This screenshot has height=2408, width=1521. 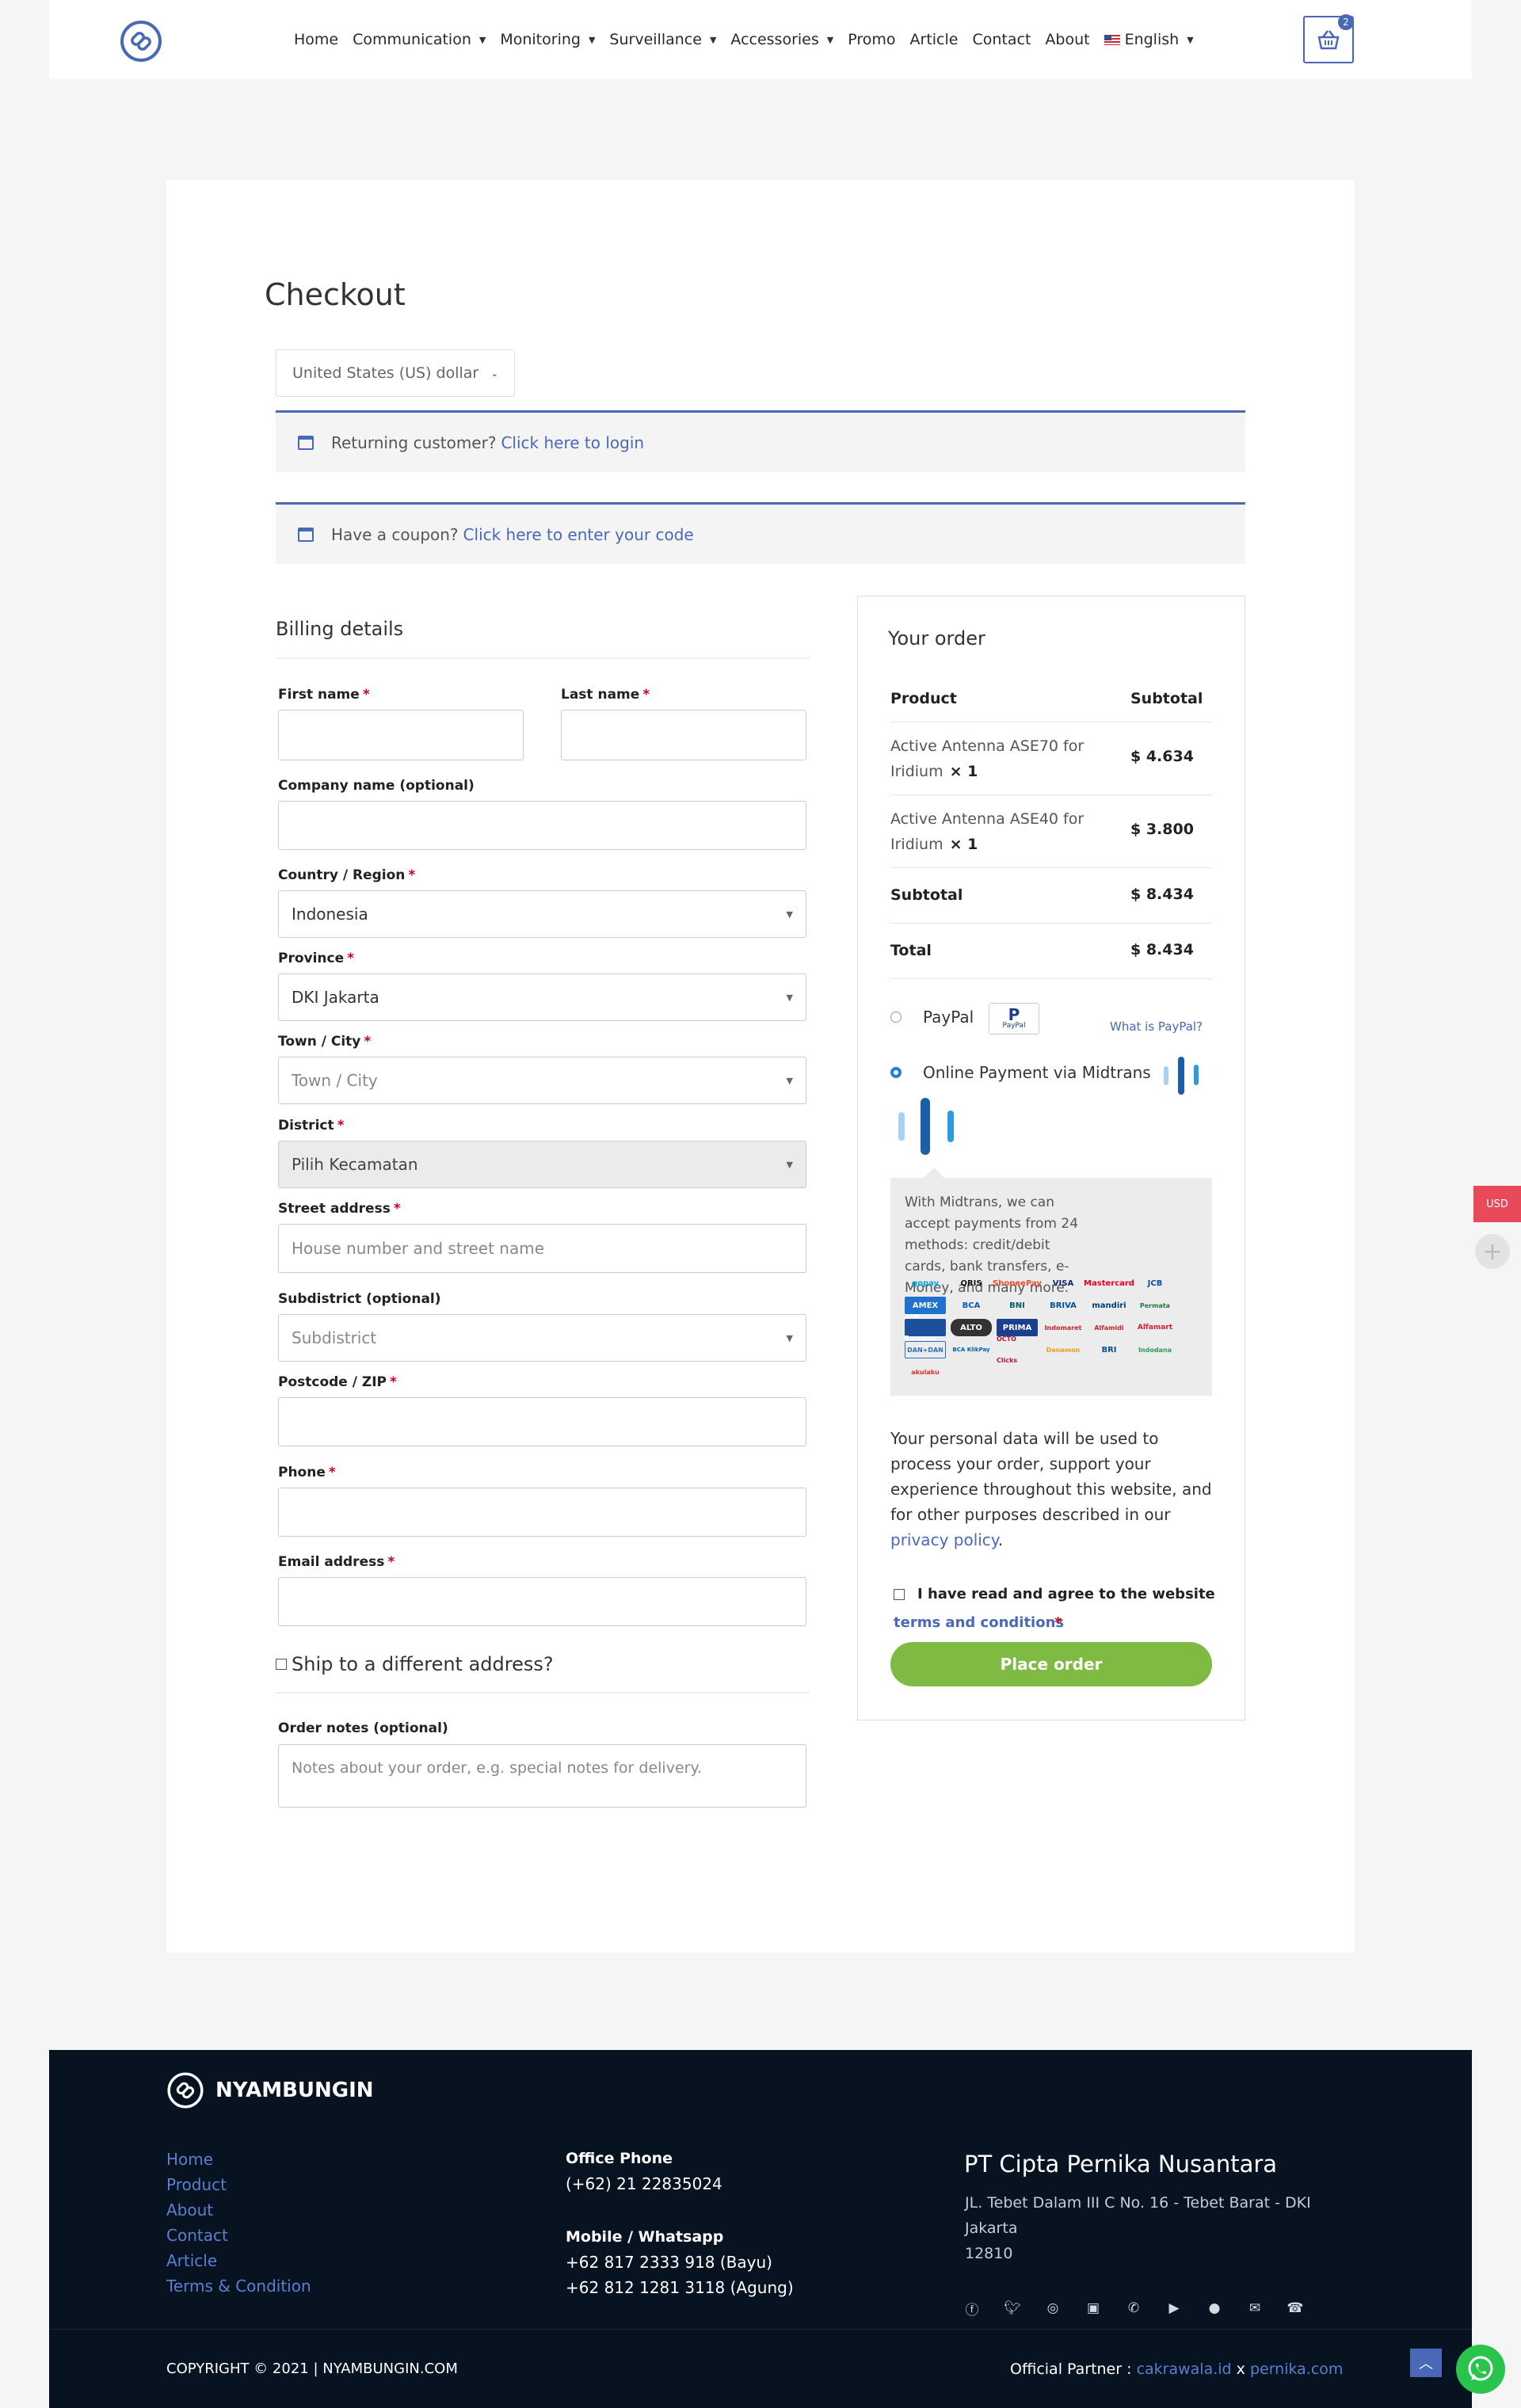 I want to click on footer-link-terms: Terms & Condition, so click(x=238, y=2287).